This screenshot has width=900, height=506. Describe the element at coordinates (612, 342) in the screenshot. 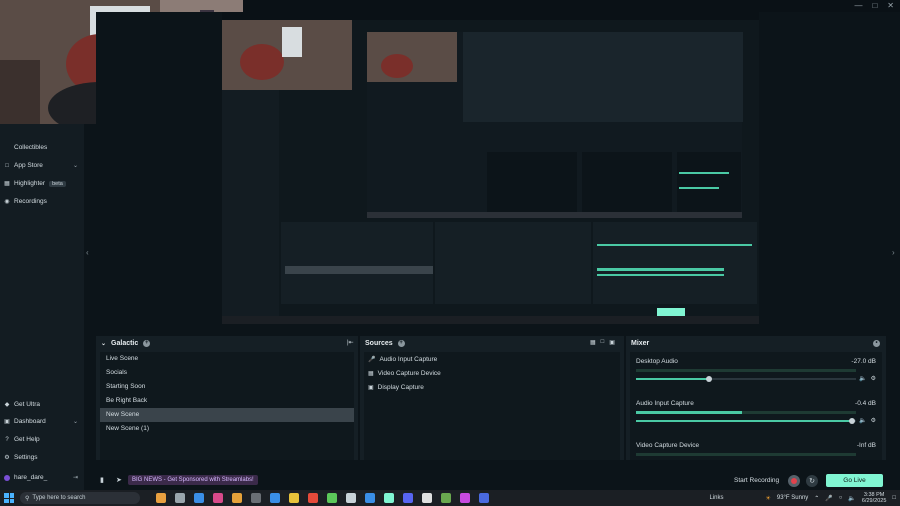

I see `add-folder-icon: ▣` at that location.